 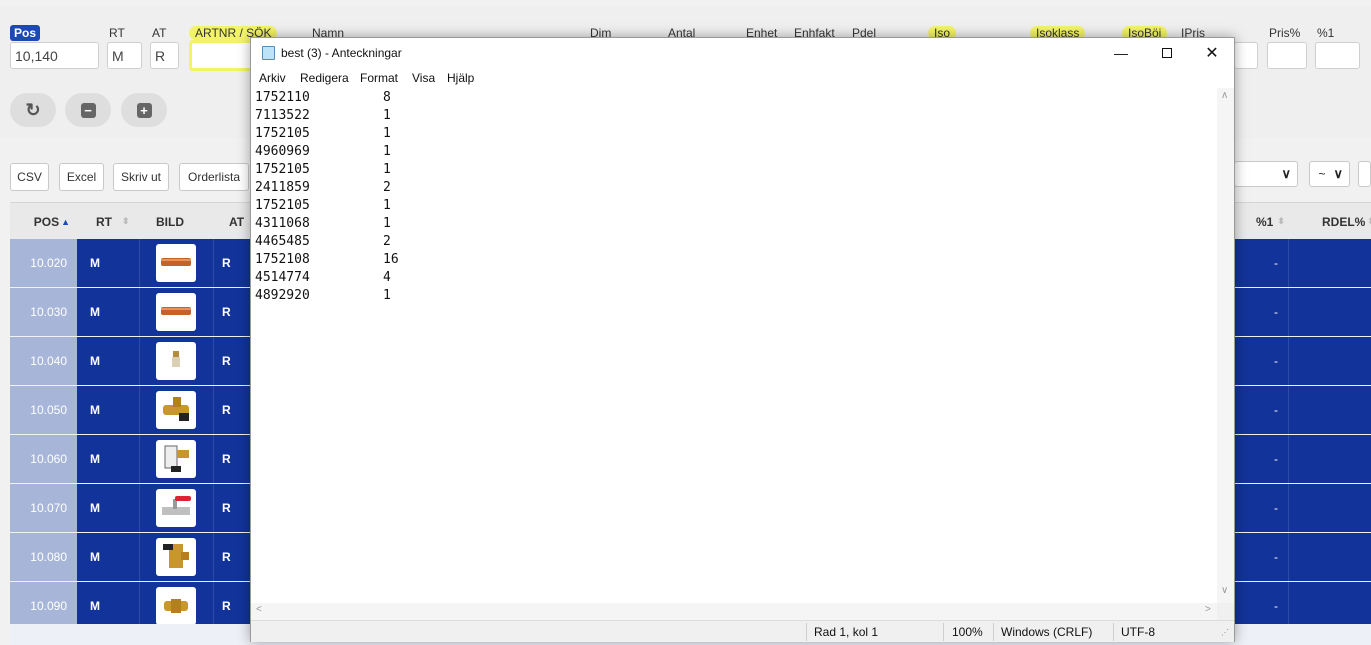 What do you see at coordinates (1167, 53) in the screenshot?
I see `maximize-button` at bounding box center [1167, 53].